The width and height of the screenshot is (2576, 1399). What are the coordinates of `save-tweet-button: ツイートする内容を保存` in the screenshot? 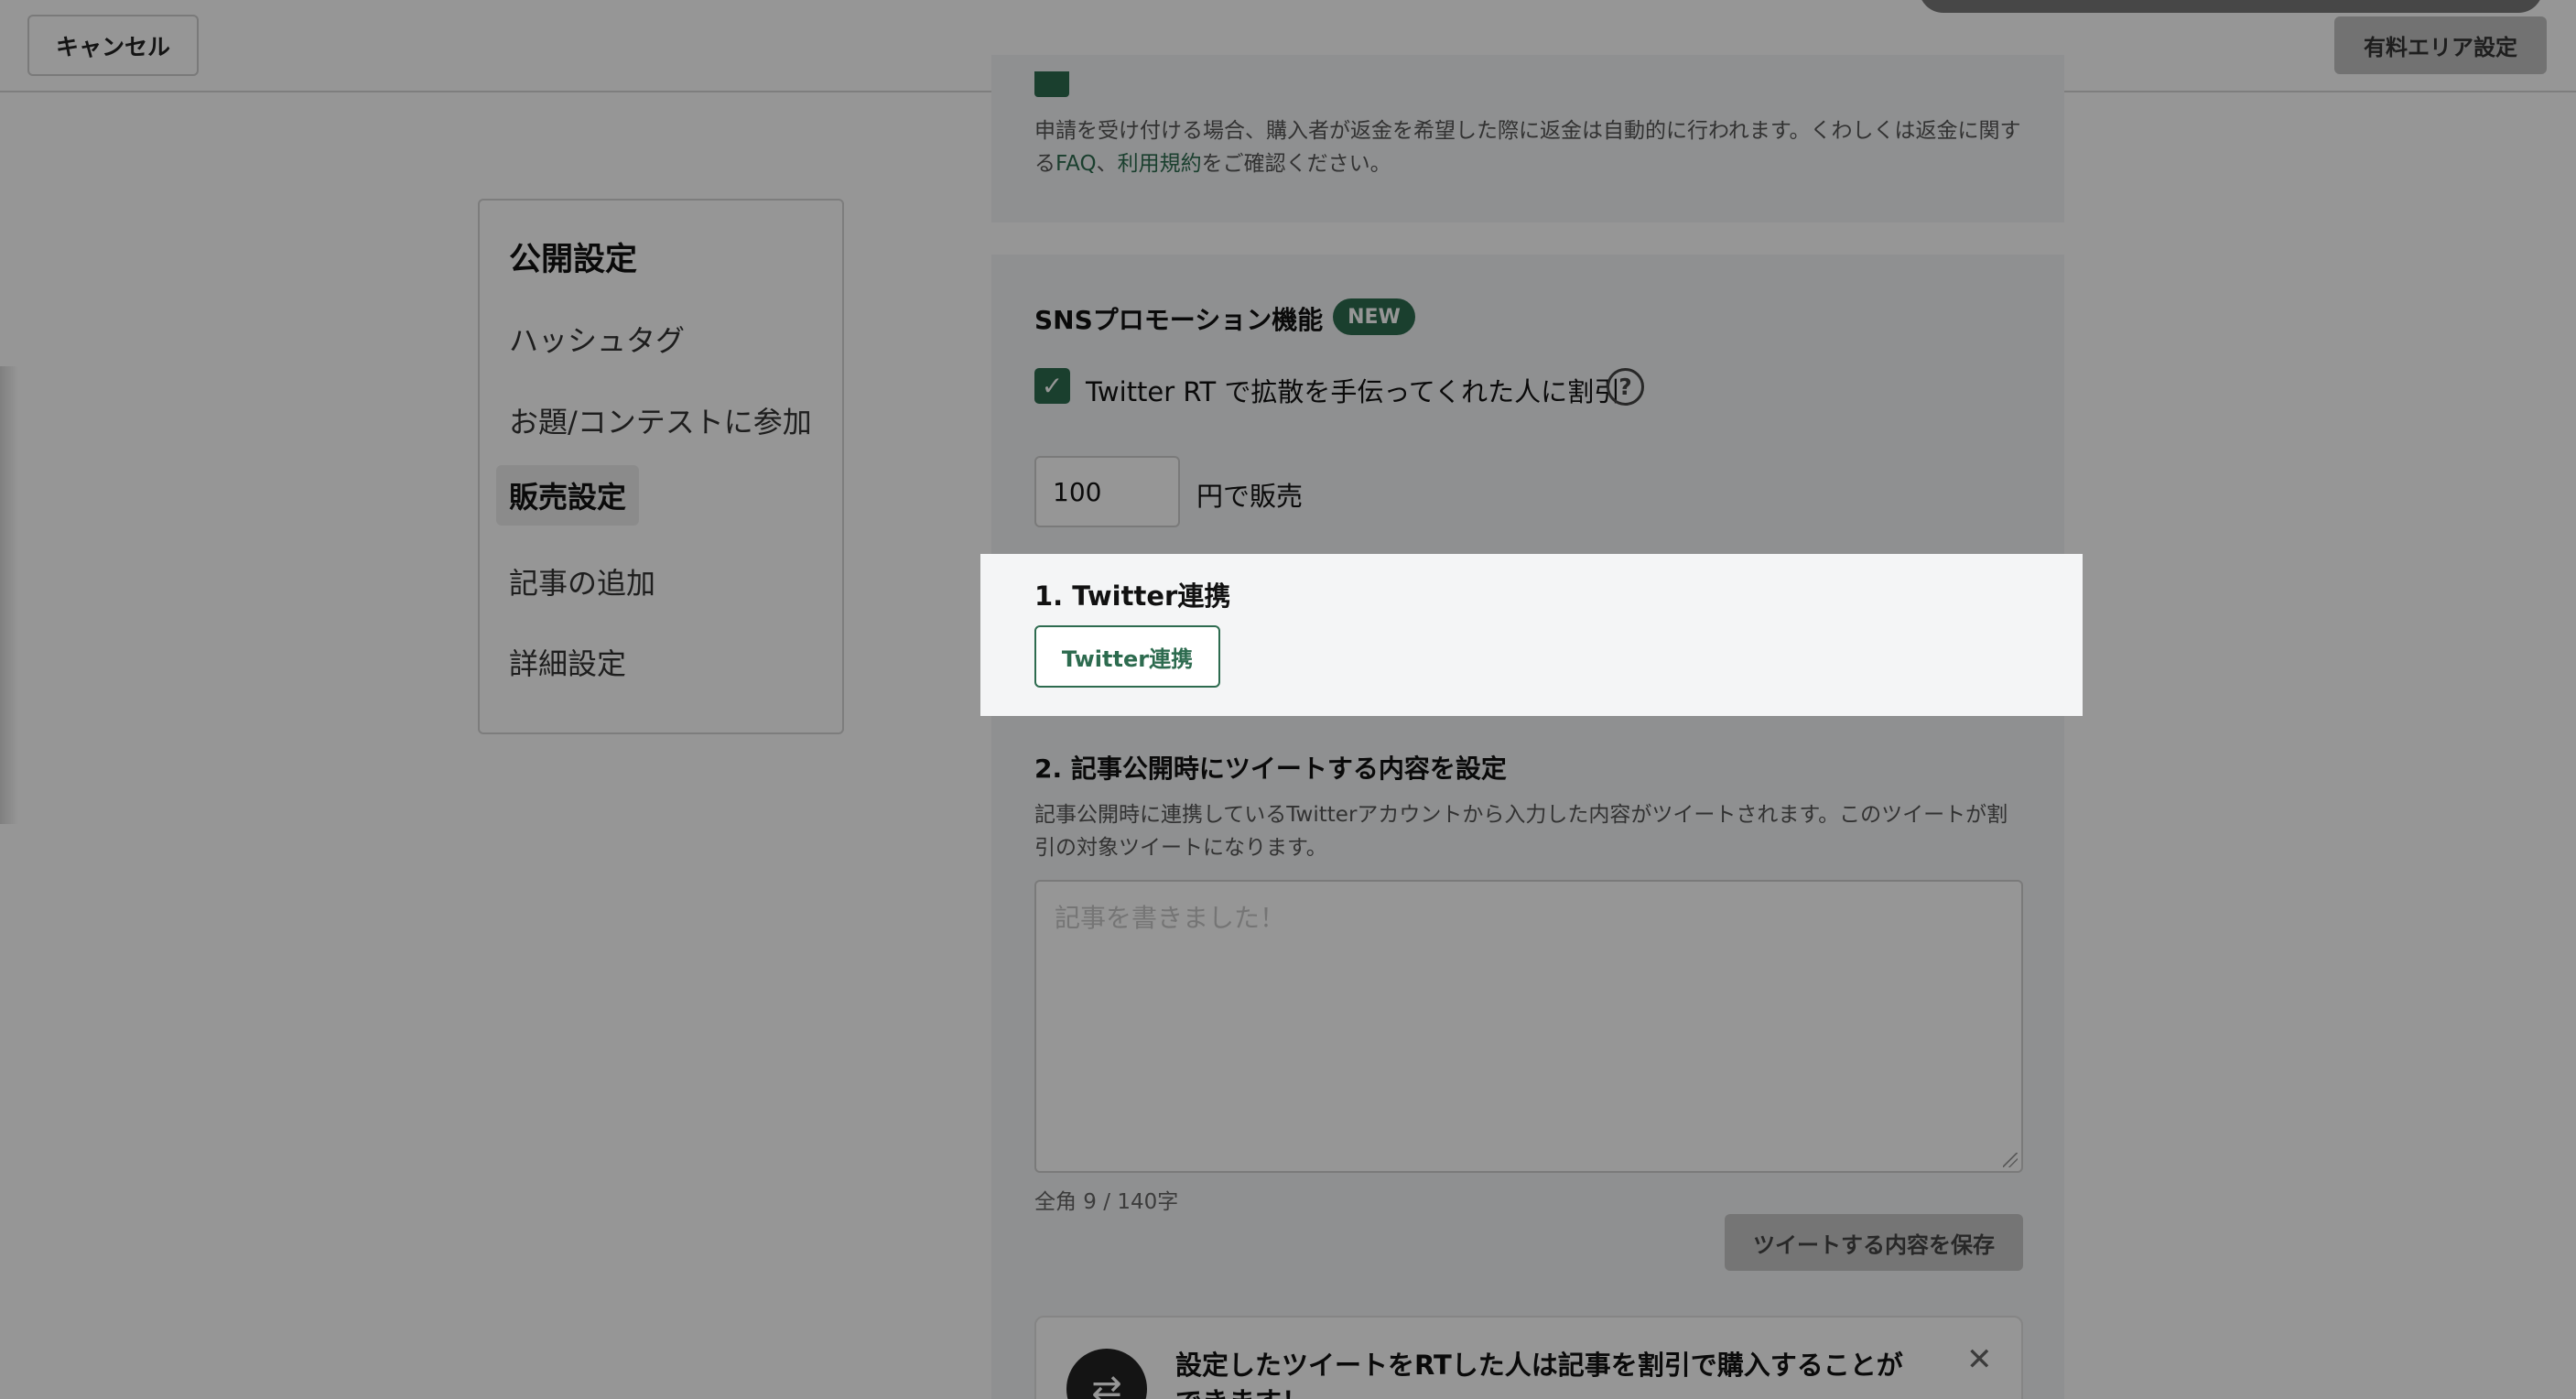 It's located at (1874, 1242).